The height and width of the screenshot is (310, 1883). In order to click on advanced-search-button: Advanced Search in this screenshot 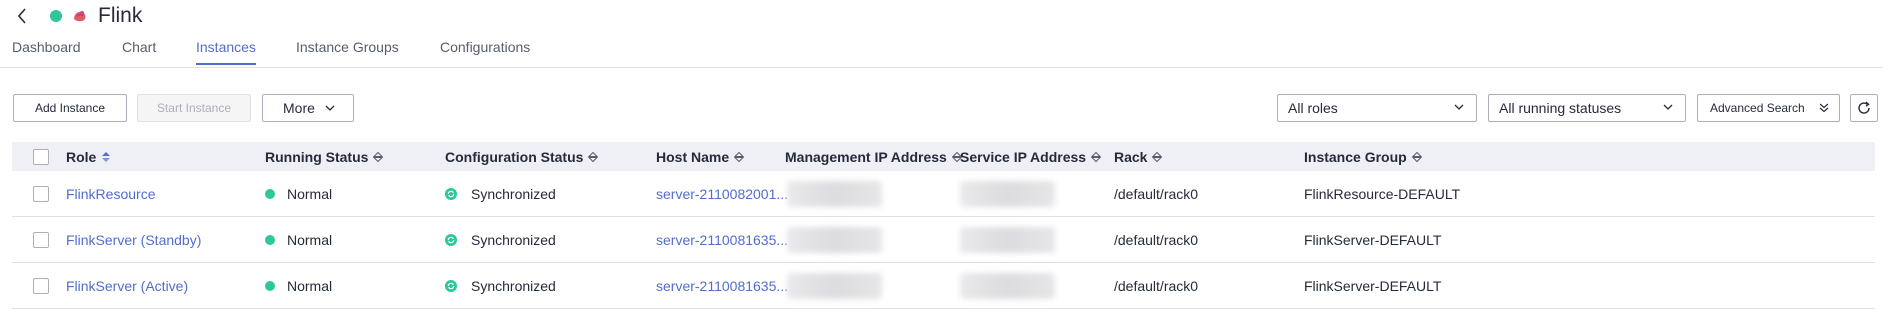, I will do `click(1768, 108)`.